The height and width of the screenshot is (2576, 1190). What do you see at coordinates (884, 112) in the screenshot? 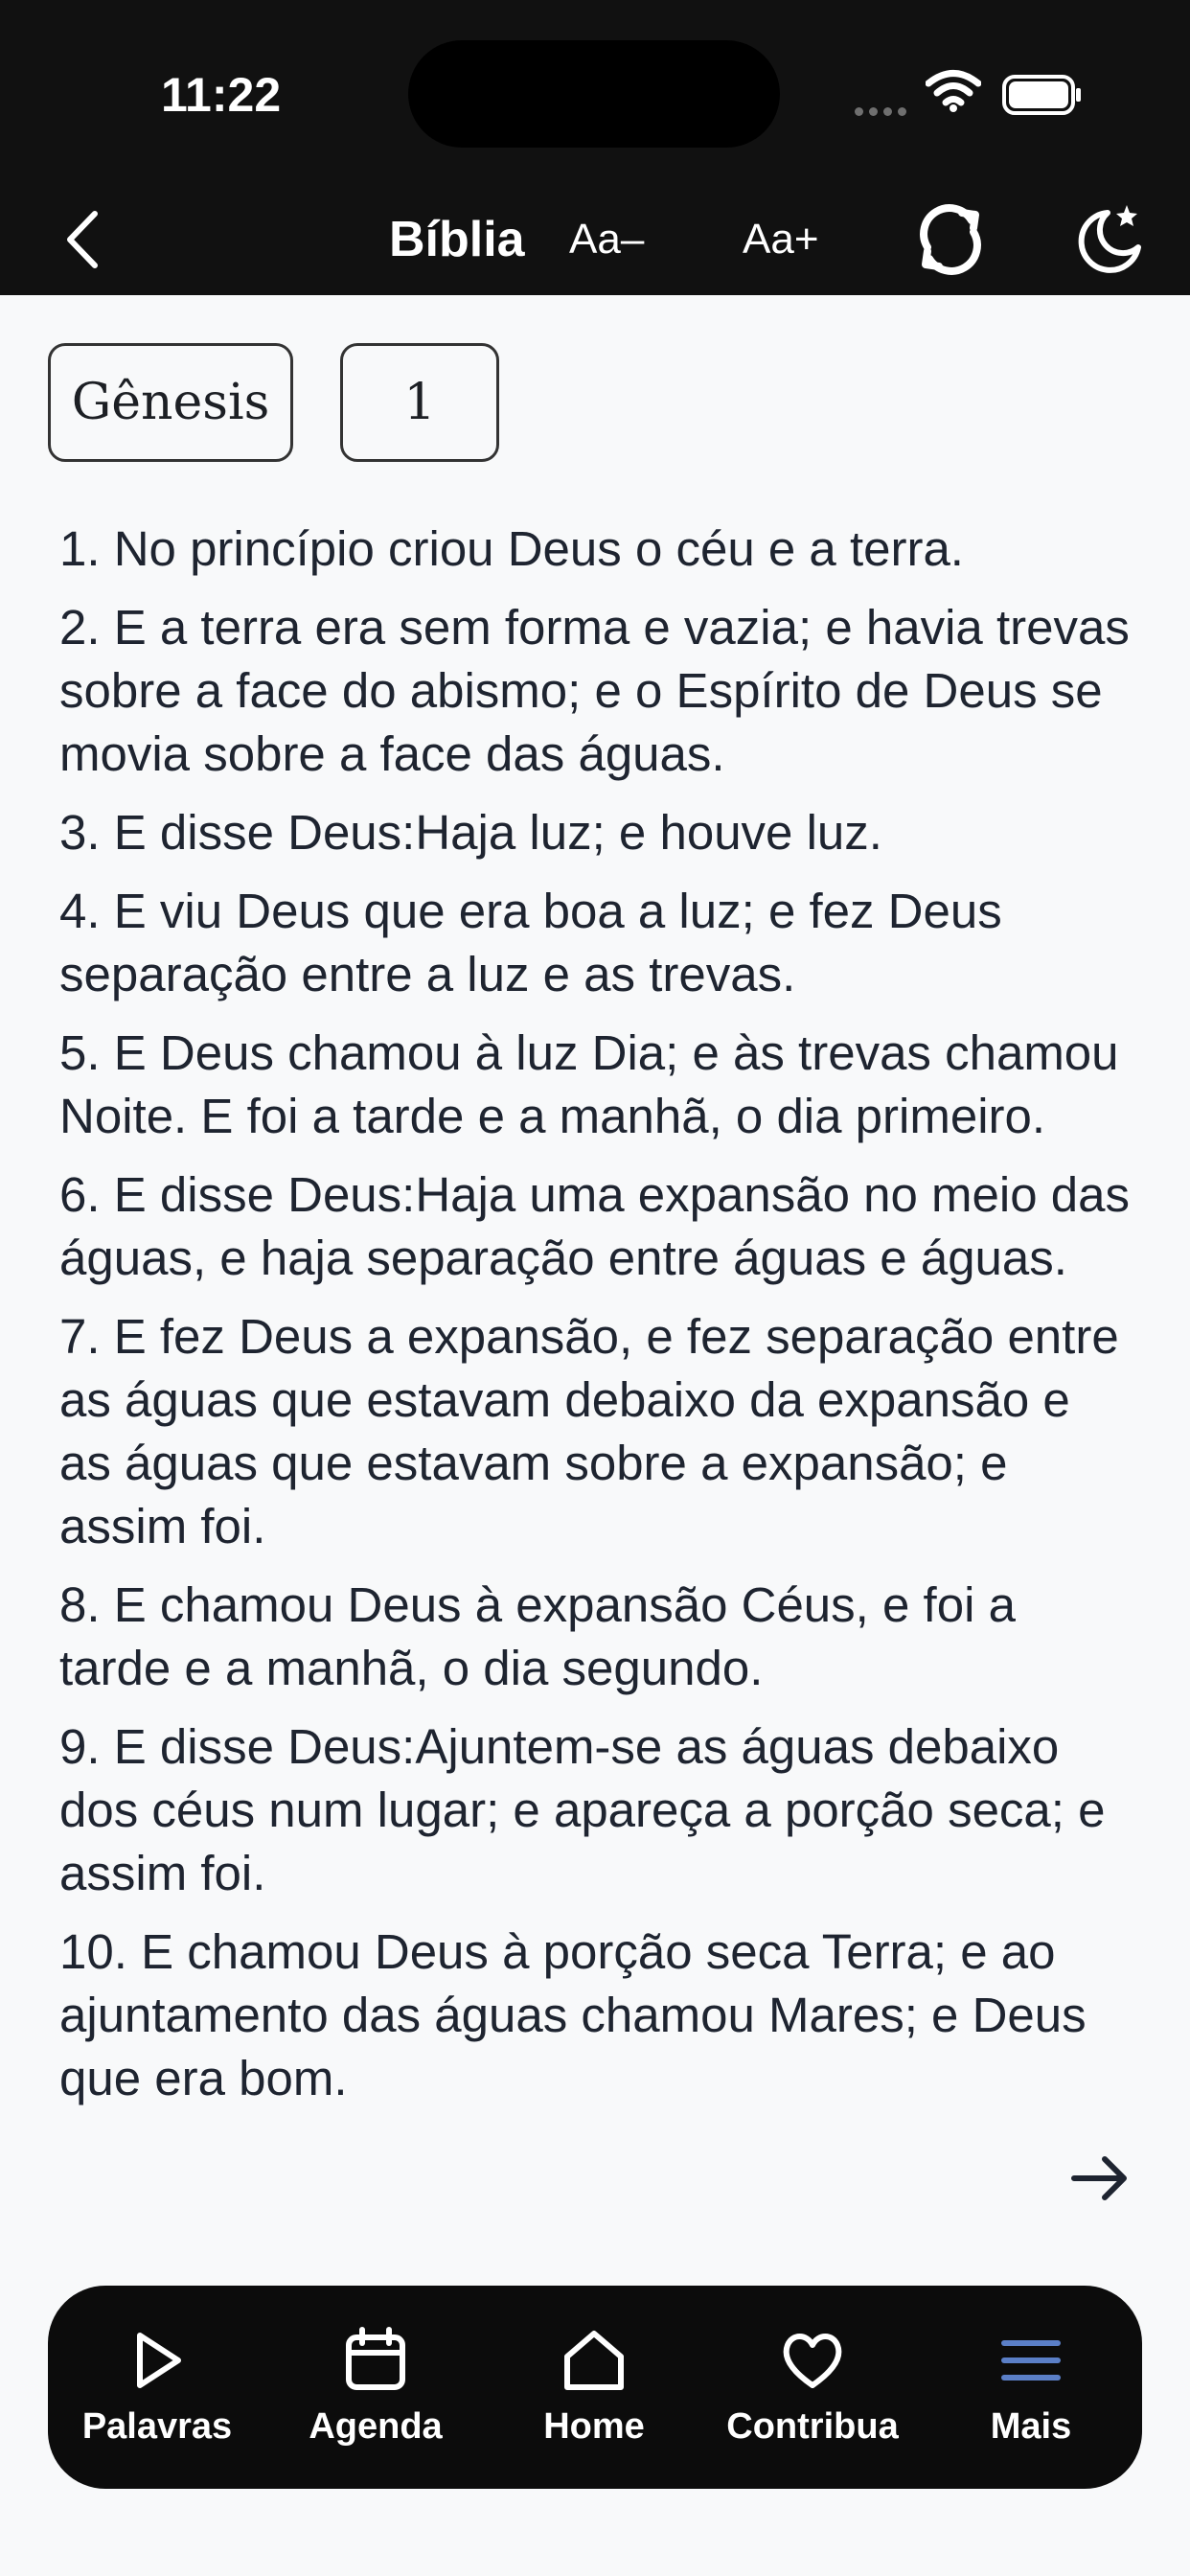
I see `cellular-signal-icon` at bounding box center [884, 112].